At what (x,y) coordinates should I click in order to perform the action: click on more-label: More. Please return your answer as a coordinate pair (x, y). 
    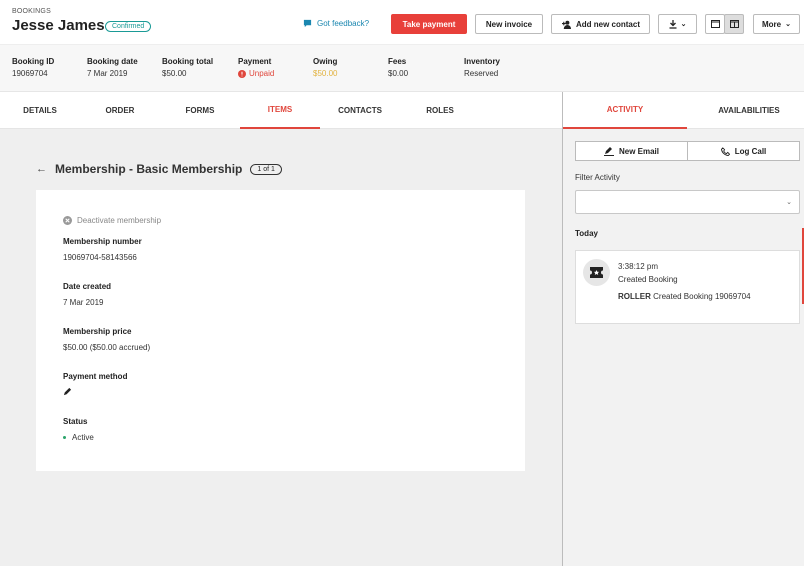
    Looking at the image, I should click on (772, 24).